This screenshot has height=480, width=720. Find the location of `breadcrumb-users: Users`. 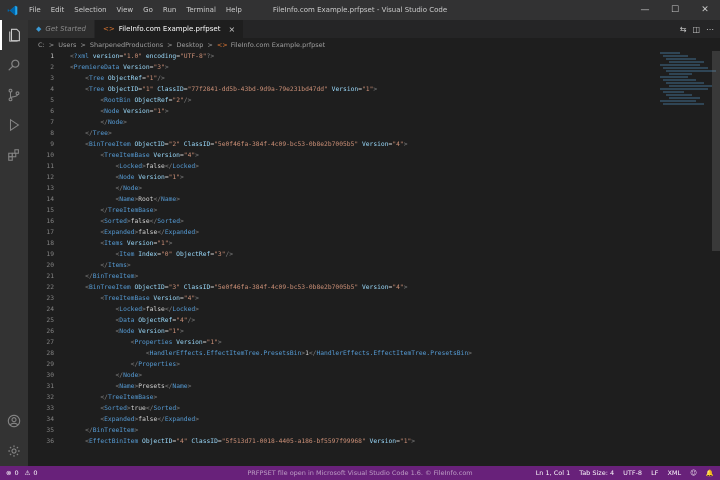

breadcrumb-users: Users is located at coordinates (67, 45).